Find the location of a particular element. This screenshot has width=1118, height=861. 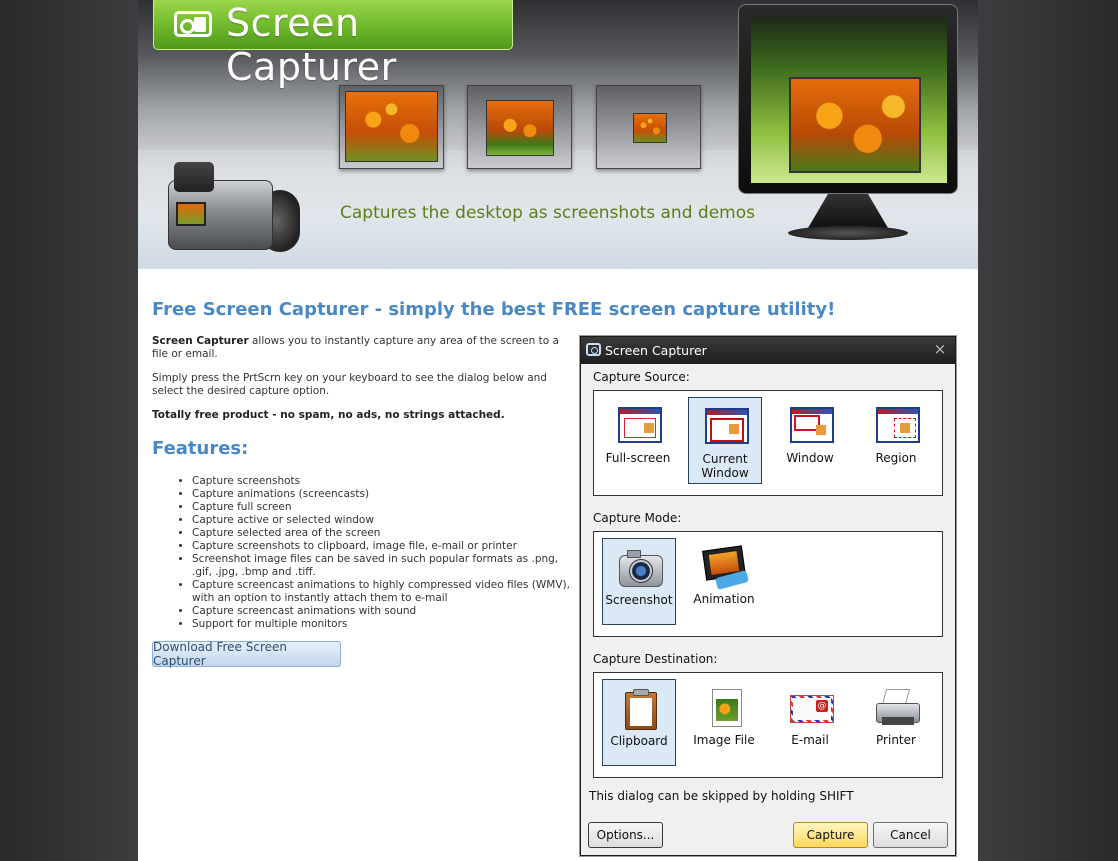

left-background is located at coordinates (69, 430).